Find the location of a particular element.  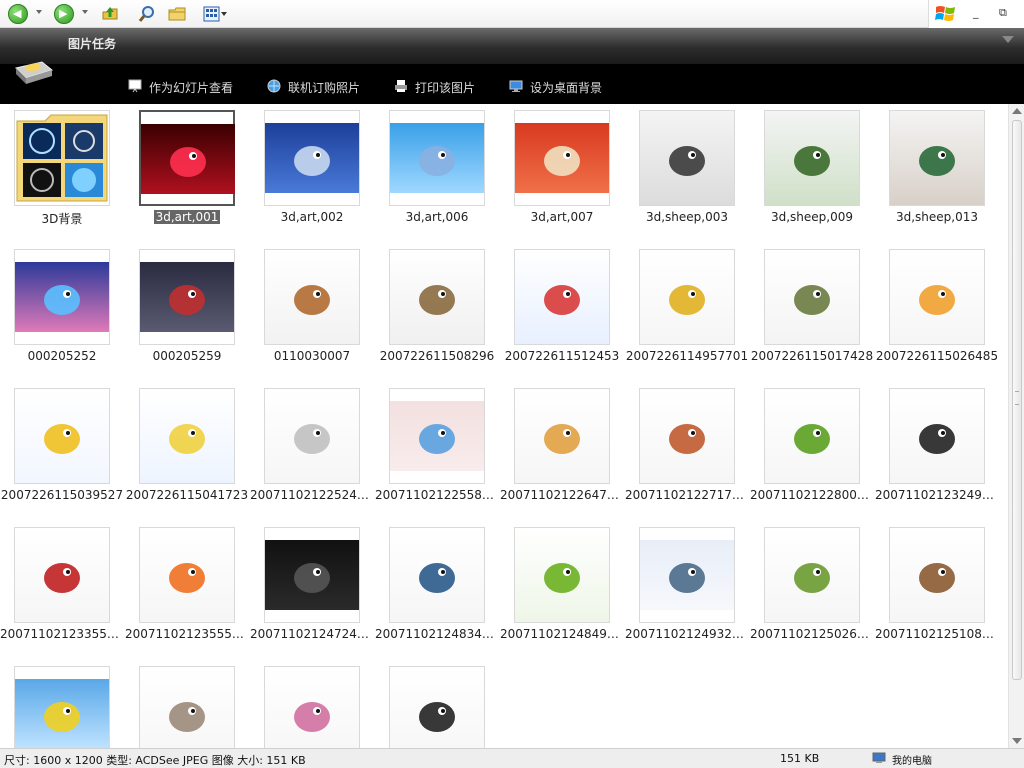

scroll-up-icon is located at coordinates (1017, 111).